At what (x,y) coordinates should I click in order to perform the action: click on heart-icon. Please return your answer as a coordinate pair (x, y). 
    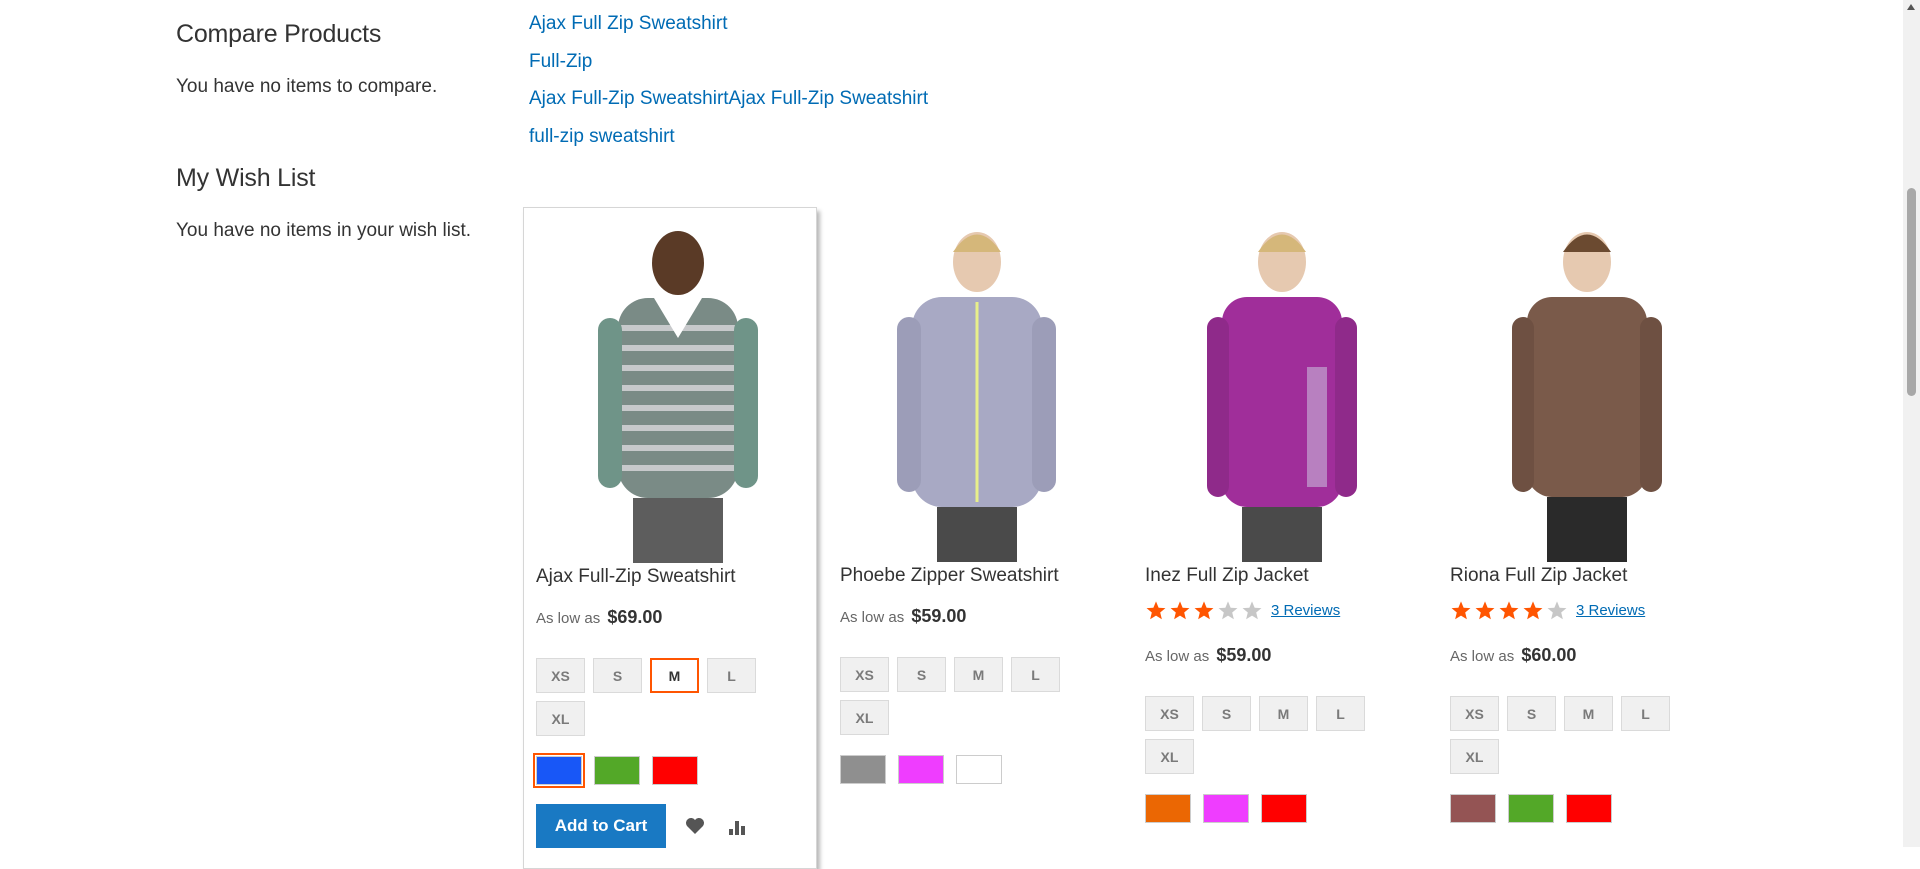
    Looking at the image, I should click on (695, 826).